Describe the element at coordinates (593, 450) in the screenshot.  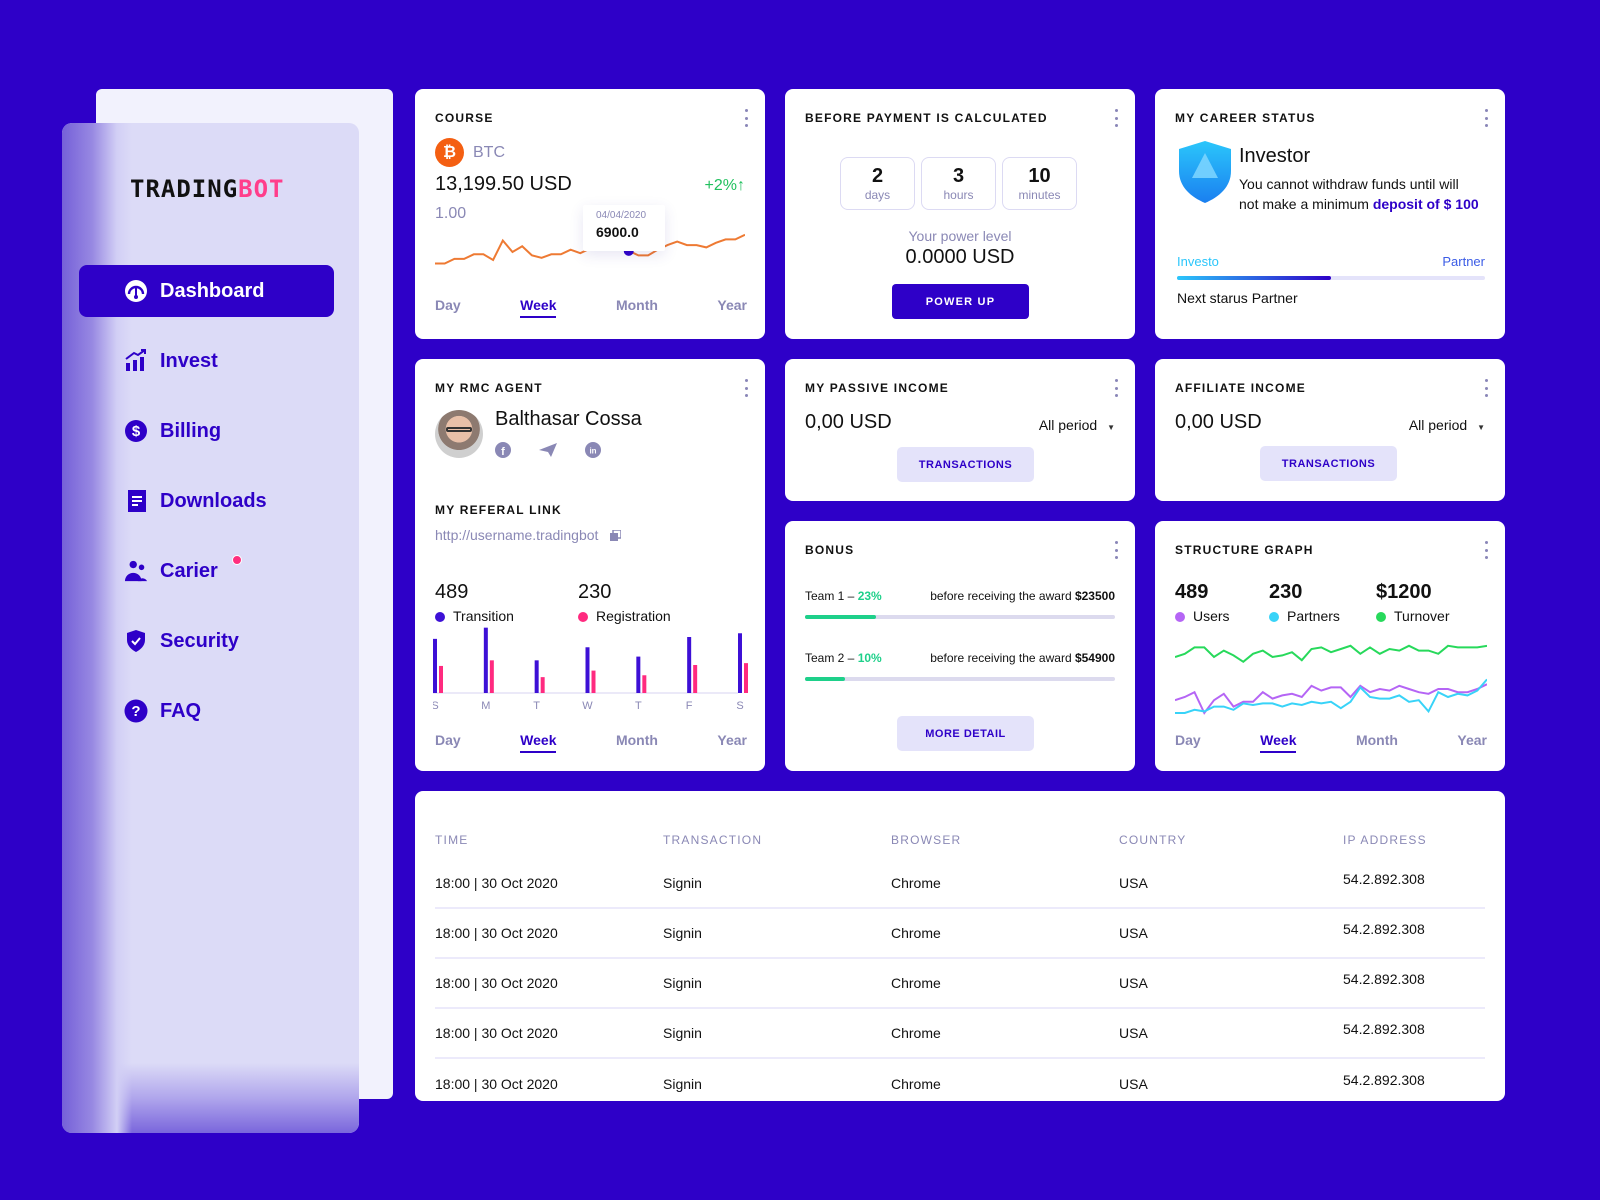
I see `linkedin-icon: in` at that location.